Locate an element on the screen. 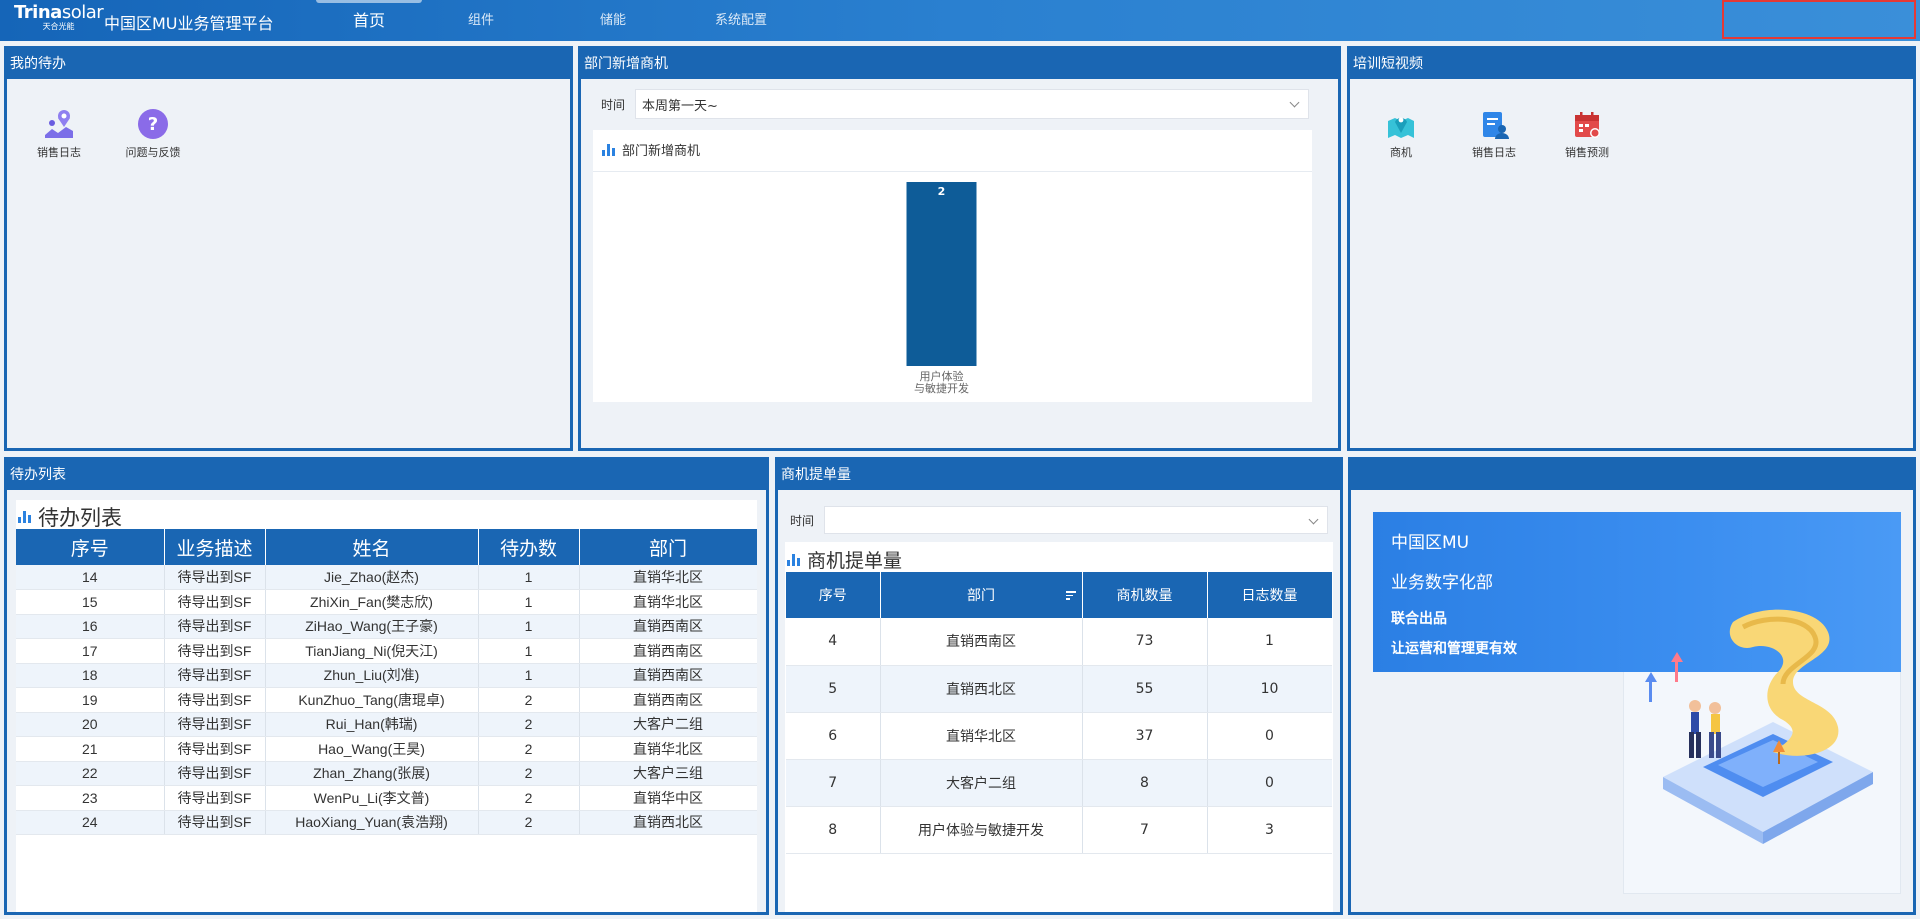 The width and height of the screenshot is (1920, 919). column-header-dept: 部门 is located at coordinates (981, 595).